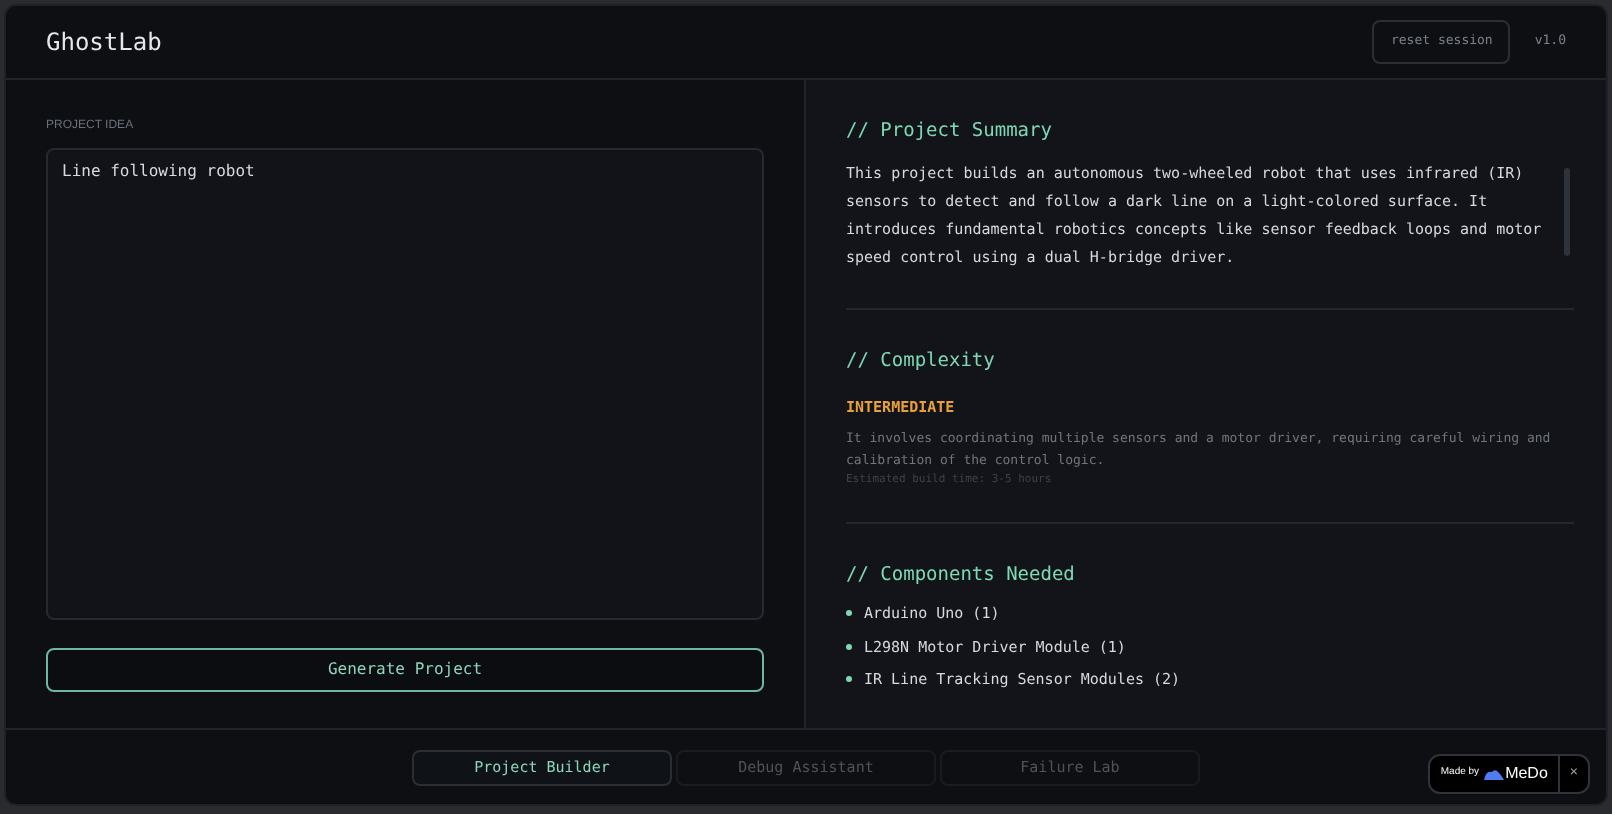 This screenshot has width=1612, height=814. What do you see at coordinates (950, 132) in the screenshot?
I see `section-heading: // Project Summary` at bounding box center [950, 132].